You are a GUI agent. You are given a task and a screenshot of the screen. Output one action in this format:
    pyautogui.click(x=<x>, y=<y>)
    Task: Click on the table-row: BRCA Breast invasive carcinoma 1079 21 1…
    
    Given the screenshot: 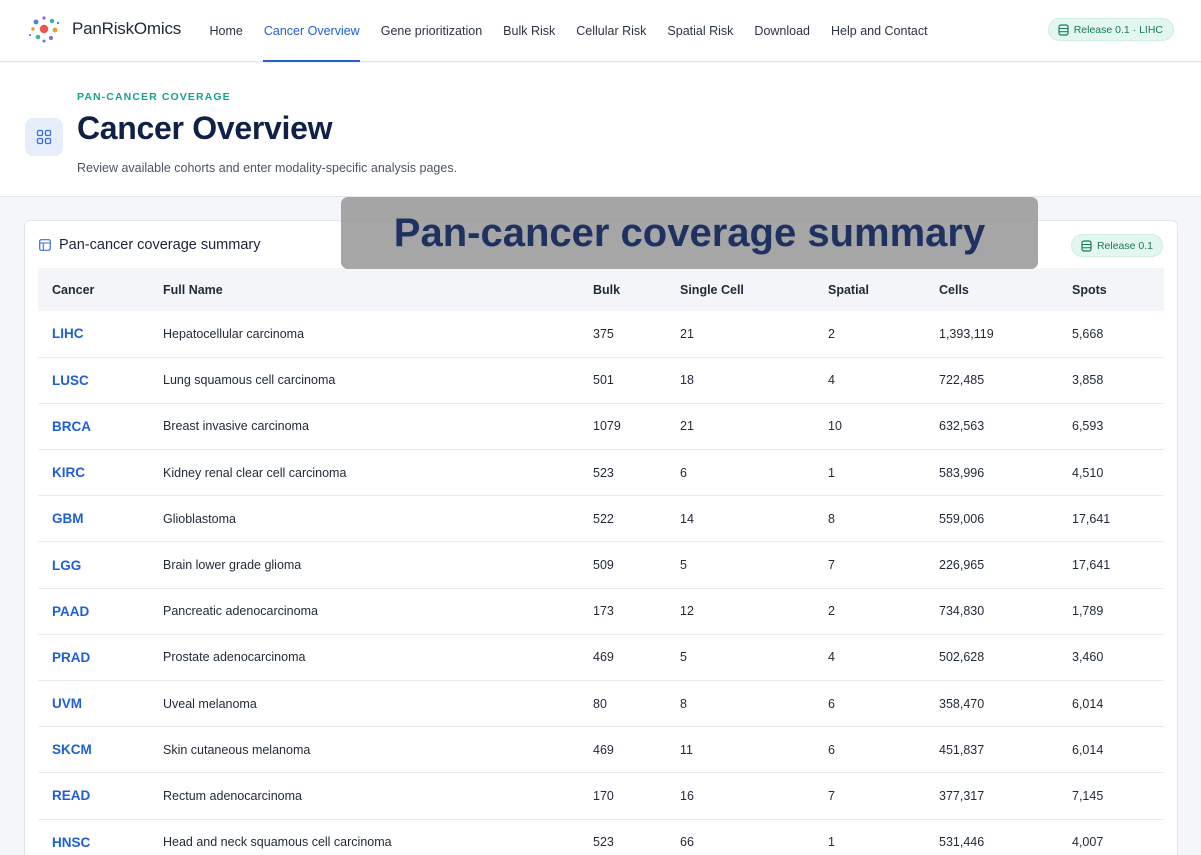 What is the action you would take?
    pyautogui.click(x=601, y=426)
    